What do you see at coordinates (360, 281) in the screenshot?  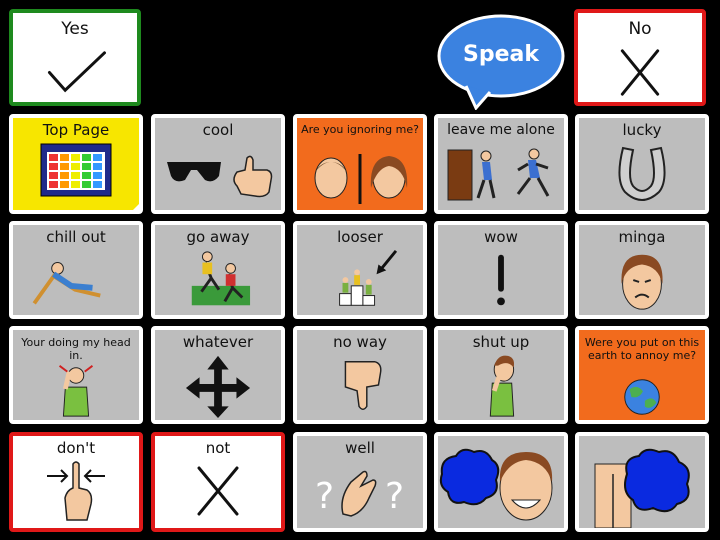 I see `podium-icon` at bounding box center [360, 281].